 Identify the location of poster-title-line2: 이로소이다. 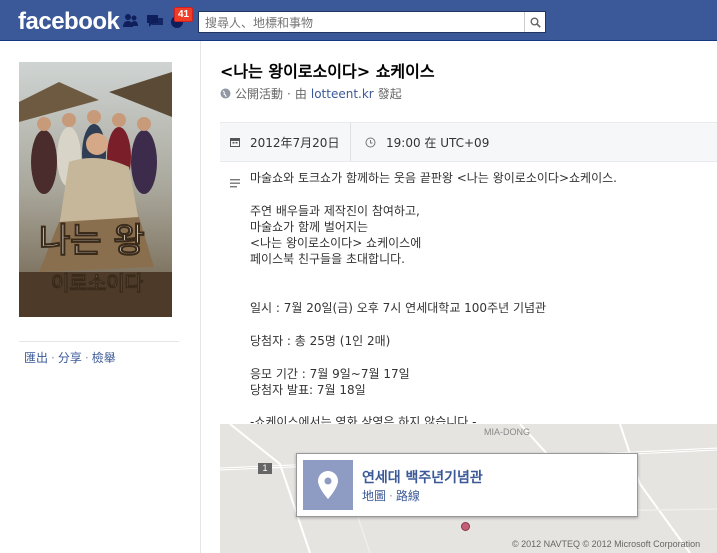
(97, 283).